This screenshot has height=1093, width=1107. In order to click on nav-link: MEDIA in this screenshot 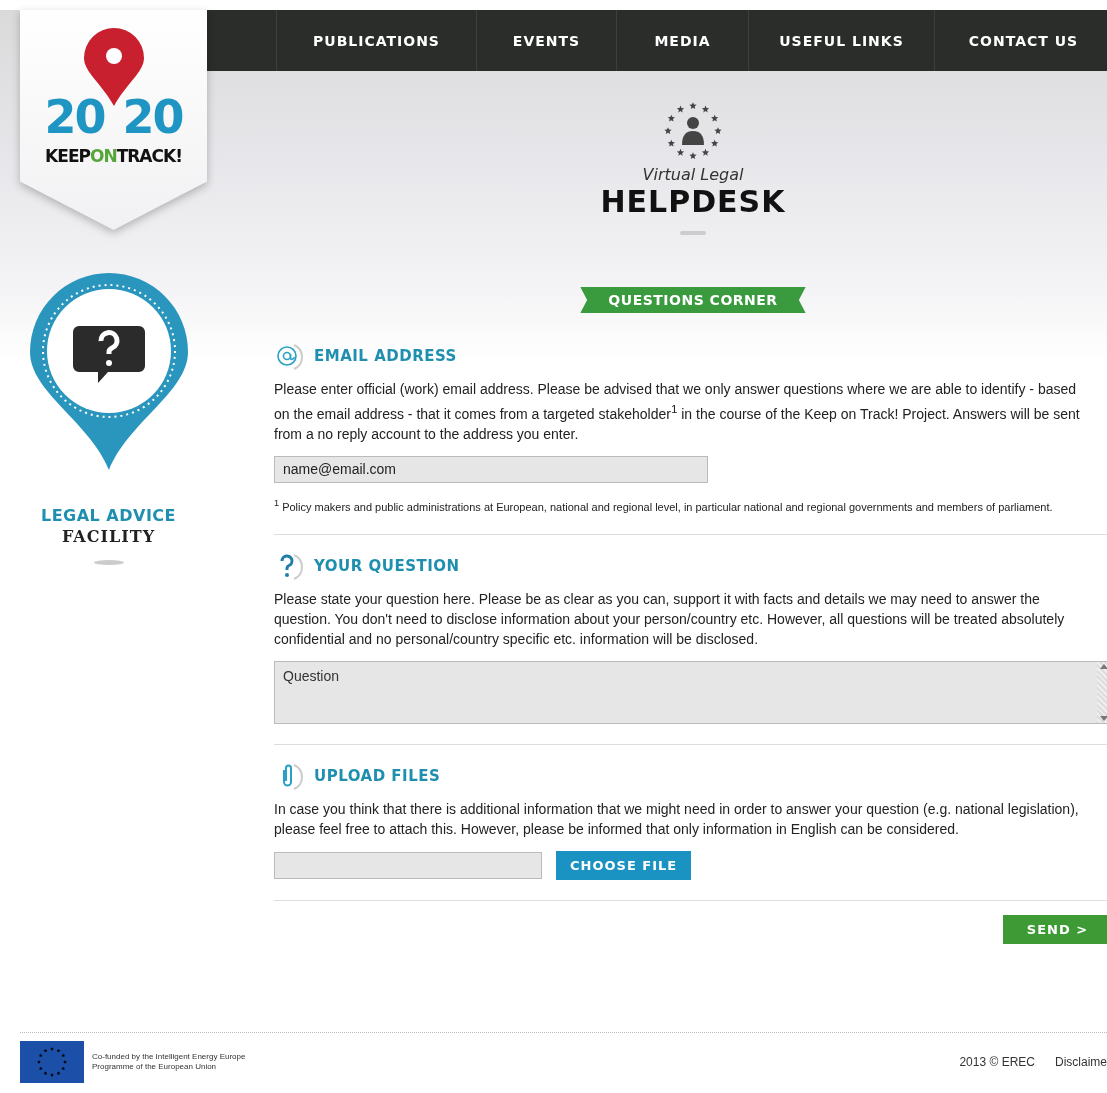, I will do `click(682, 40)`.